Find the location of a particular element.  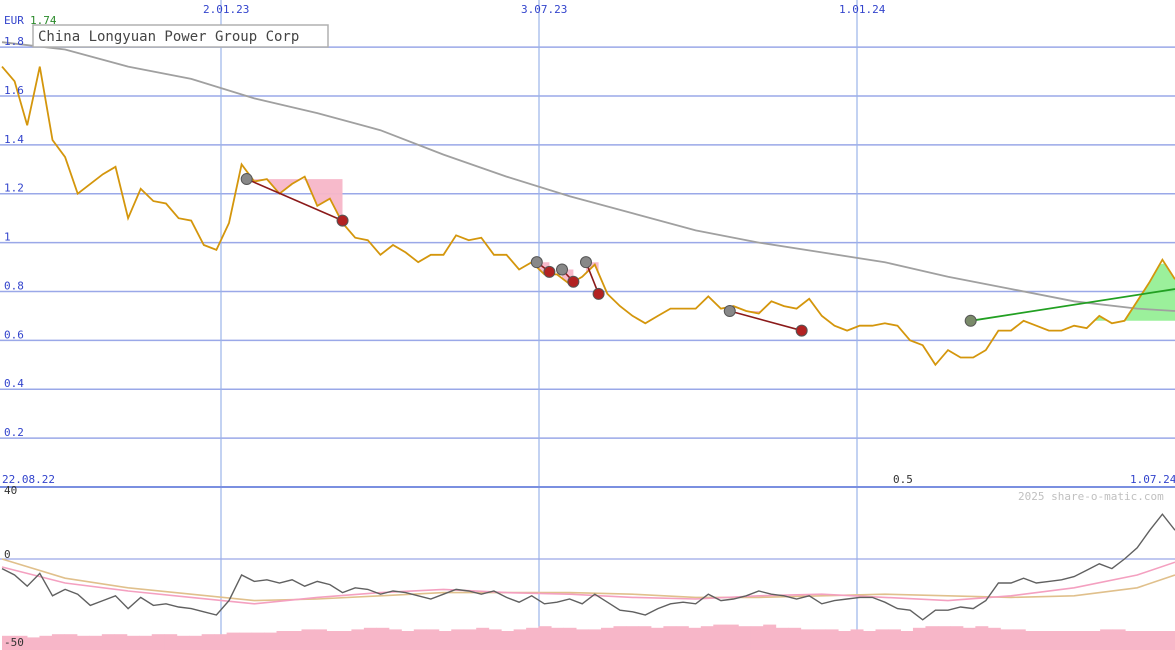

end-date-label: 1.07.24 is located at coordinates (1152, 479).